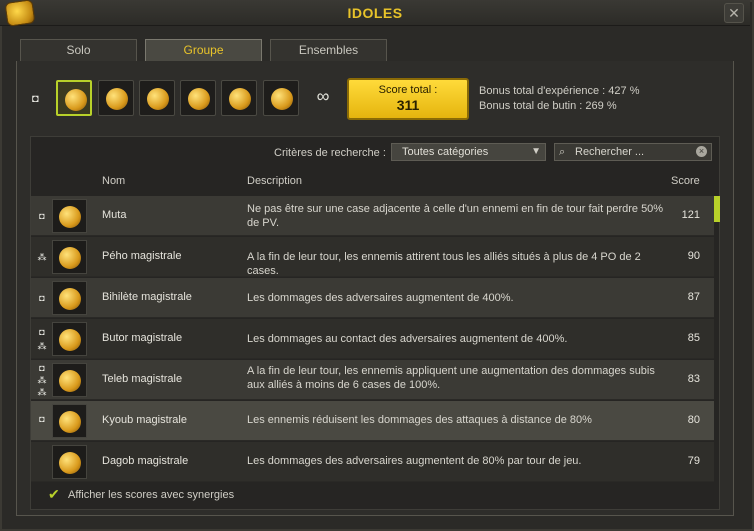 The image size is (754, 531). I want to click on score-value: 311, so click(408, 105).